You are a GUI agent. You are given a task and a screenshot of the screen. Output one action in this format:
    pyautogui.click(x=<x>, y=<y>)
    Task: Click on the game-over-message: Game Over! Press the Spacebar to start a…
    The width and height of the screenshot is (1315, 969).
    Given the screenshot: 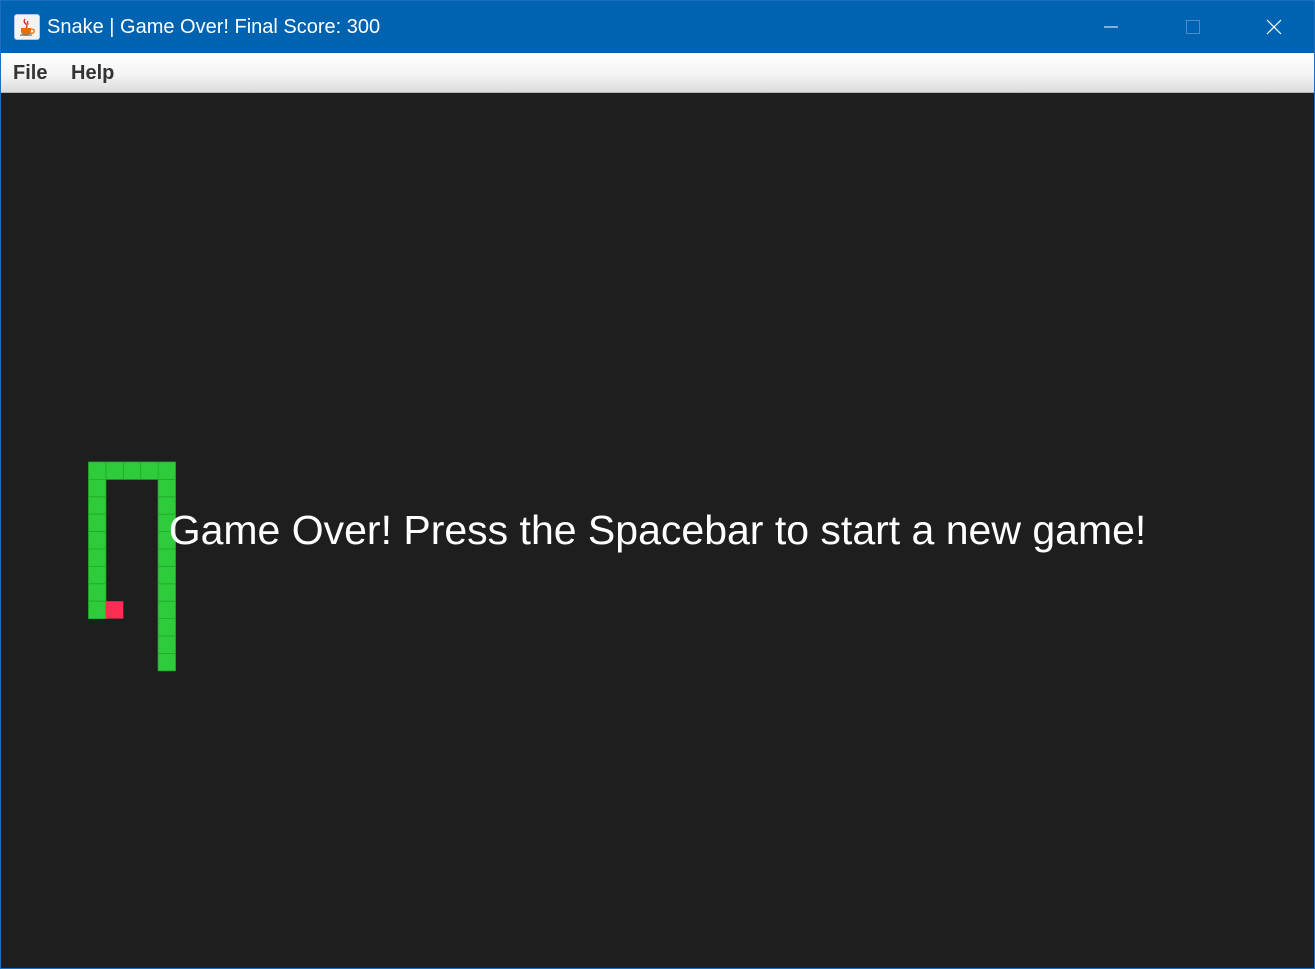 What is the action you would take?
    pyautogui.click(x=657, y=530)
    